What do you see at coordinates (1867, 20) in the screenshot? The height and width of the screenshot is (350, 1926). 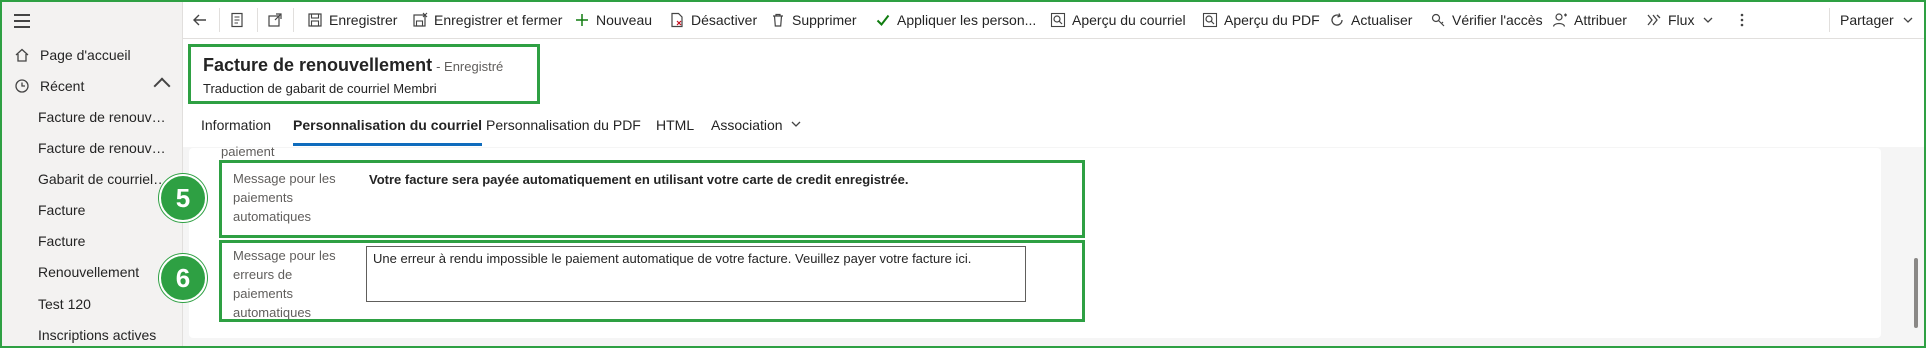 I see `share-label: Partager` at bounding box center [1867, 20].